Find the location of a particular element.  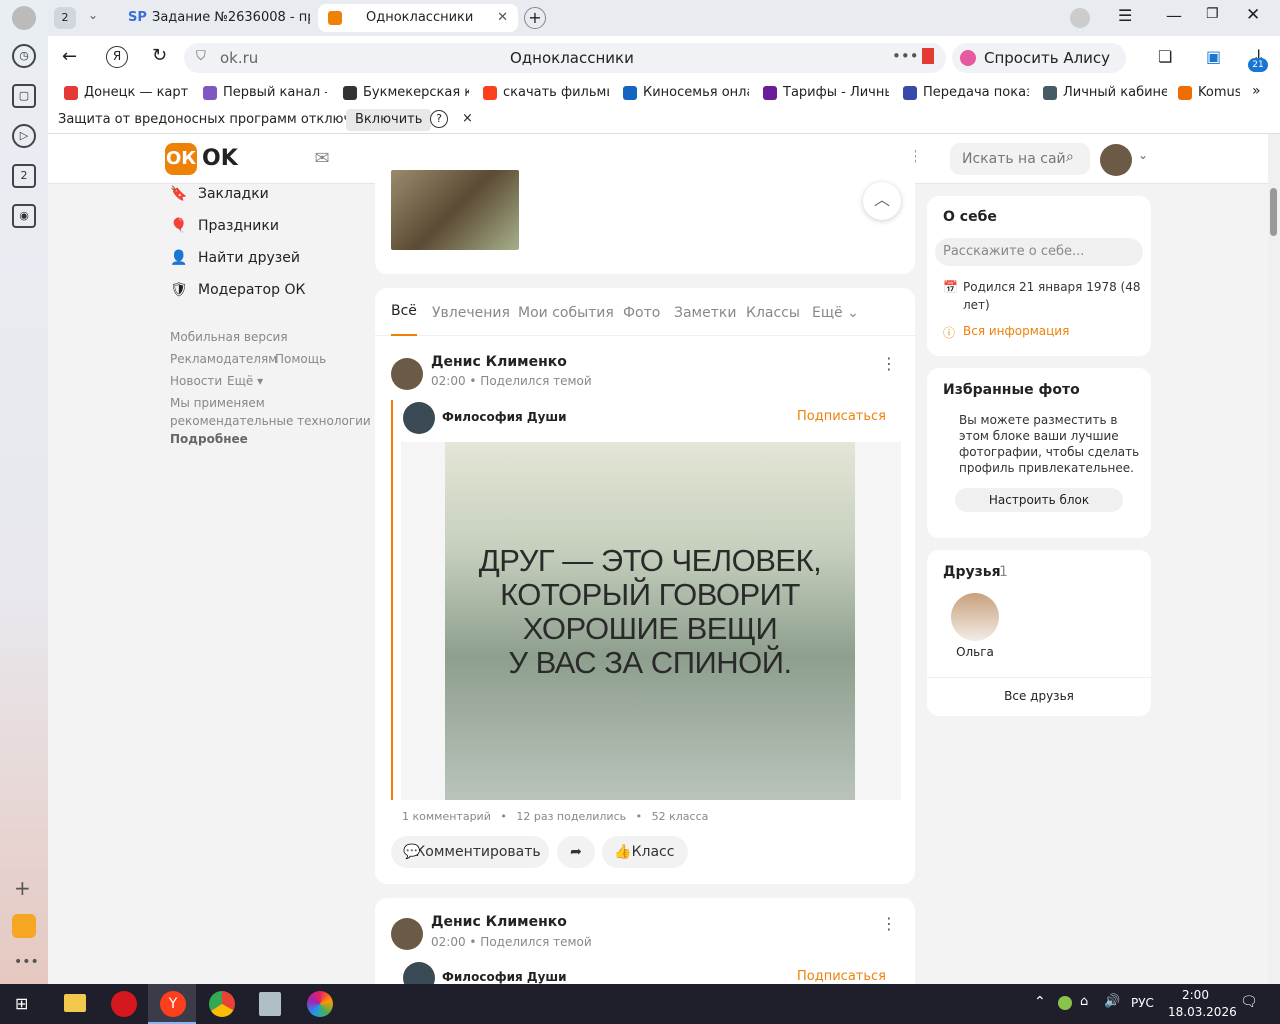

friend-avatar is located at coordinates (975, 617).